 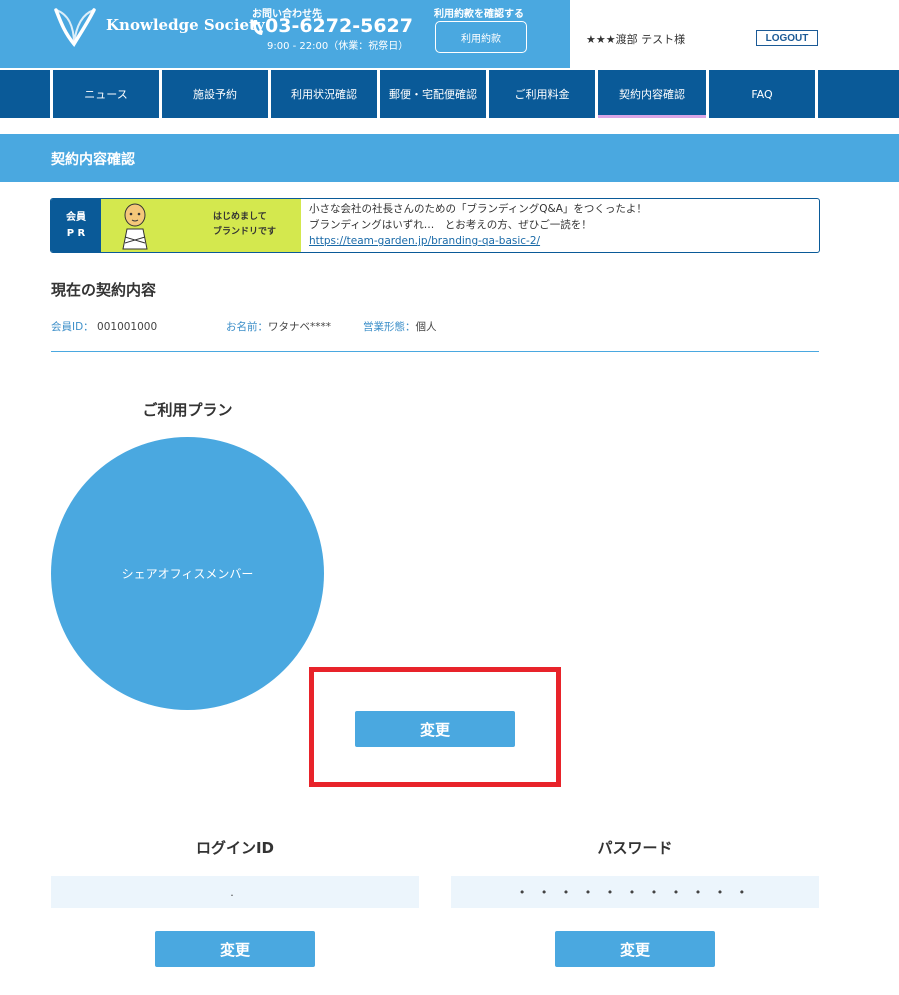 What do you see at coordinates (858, 94) in the screenshot?
I see `nav-spacer-right` at bounding box center [858, 94].